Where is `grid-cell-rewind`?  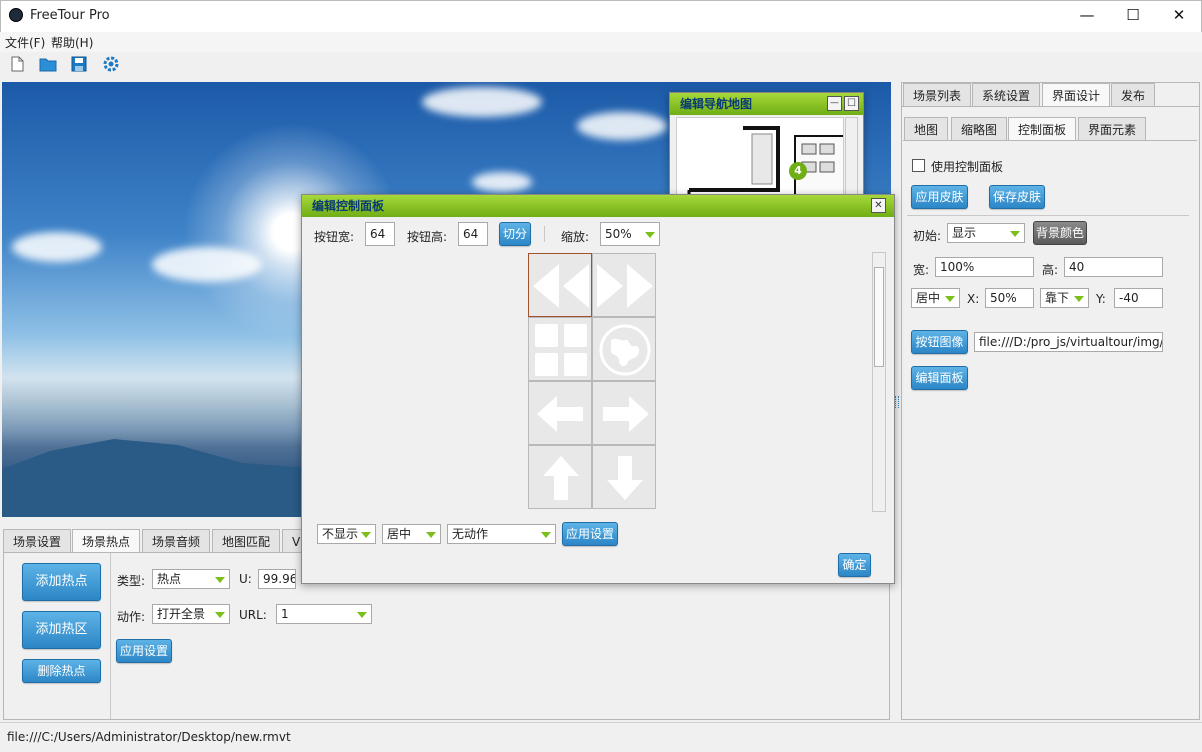
grid-cell-rewind is located at coordinates (560, 285).